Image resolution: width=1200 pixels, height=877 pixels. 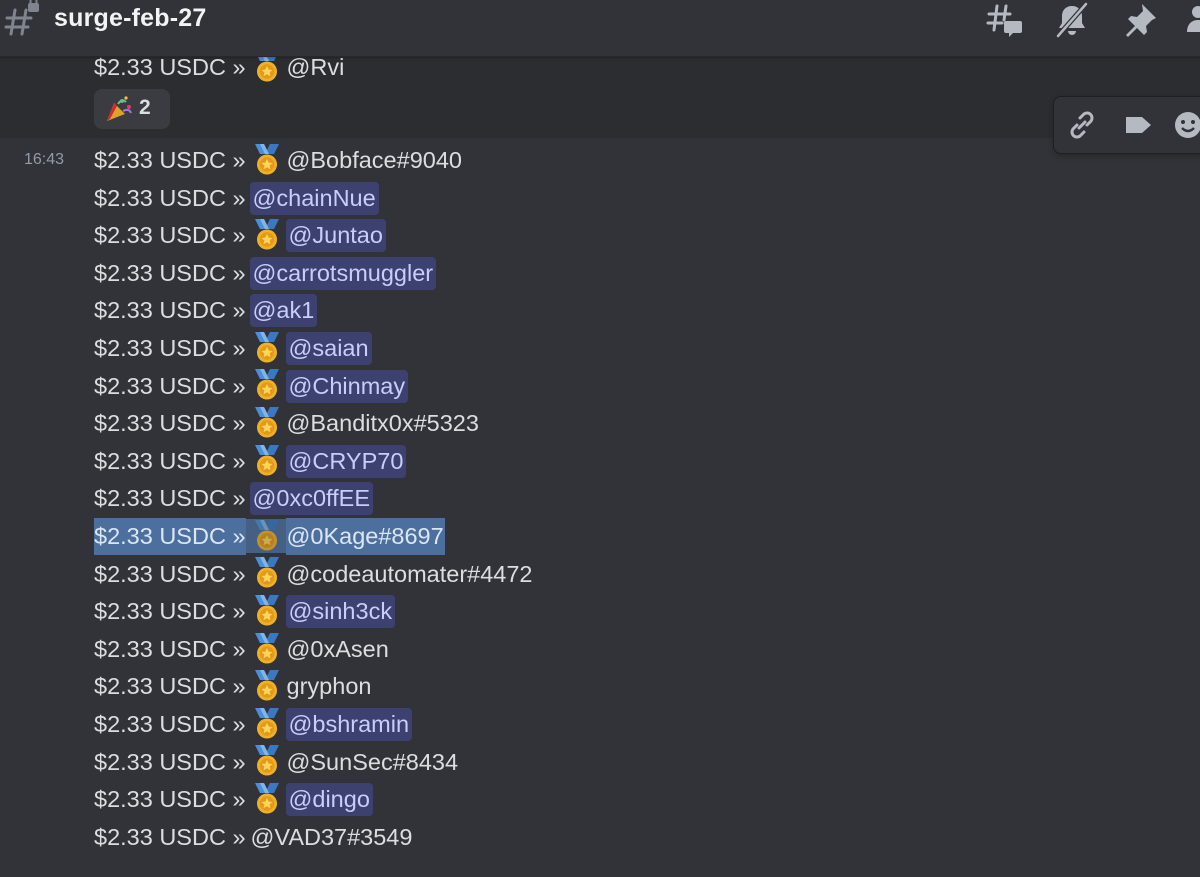 What do you see at coordinates (22, 20) in the screenshot?
I see `hash-lock-icon` at bounding box center [22, 20].